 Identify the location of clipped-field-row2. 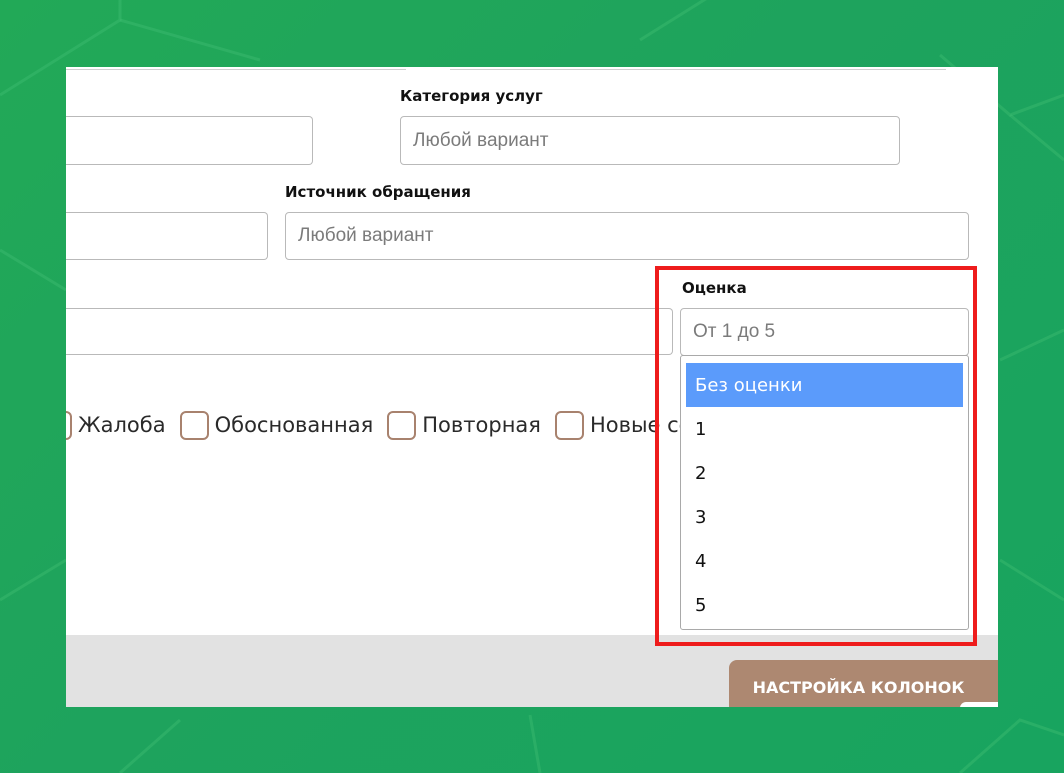
(167, 236).